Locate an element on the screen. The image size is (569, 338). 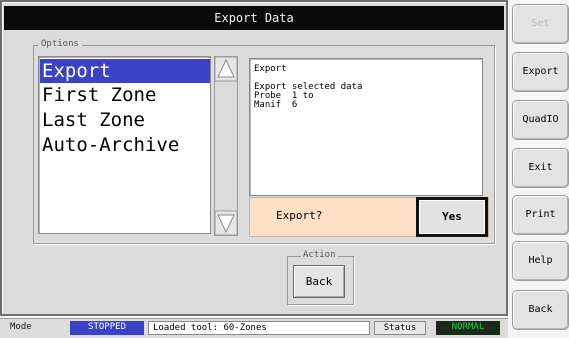
scroll-up-arrow-icon is located at coordinates (226, 69).